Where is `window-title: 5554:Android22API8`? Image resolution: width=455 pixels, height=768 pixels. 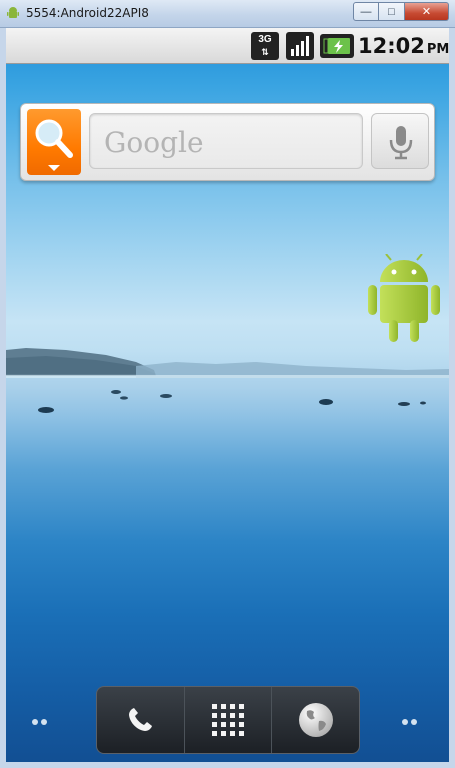
window-title: 5554:Android22API8 is located at coordinates (87, 13).